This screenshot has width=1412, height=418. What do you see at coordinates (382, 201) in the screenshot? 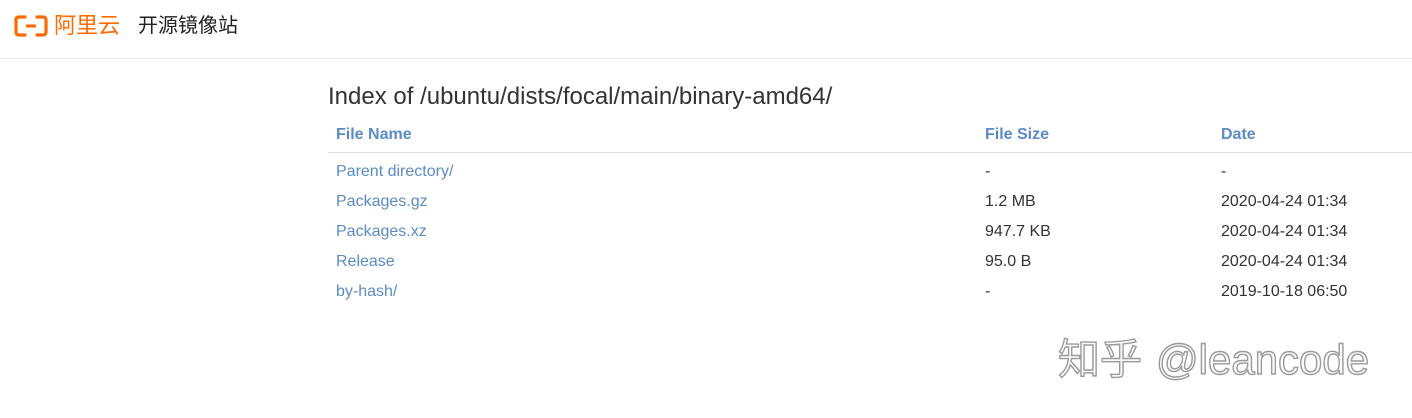
I see `file-link: Packages.gz` at bounding box center [382, 201].